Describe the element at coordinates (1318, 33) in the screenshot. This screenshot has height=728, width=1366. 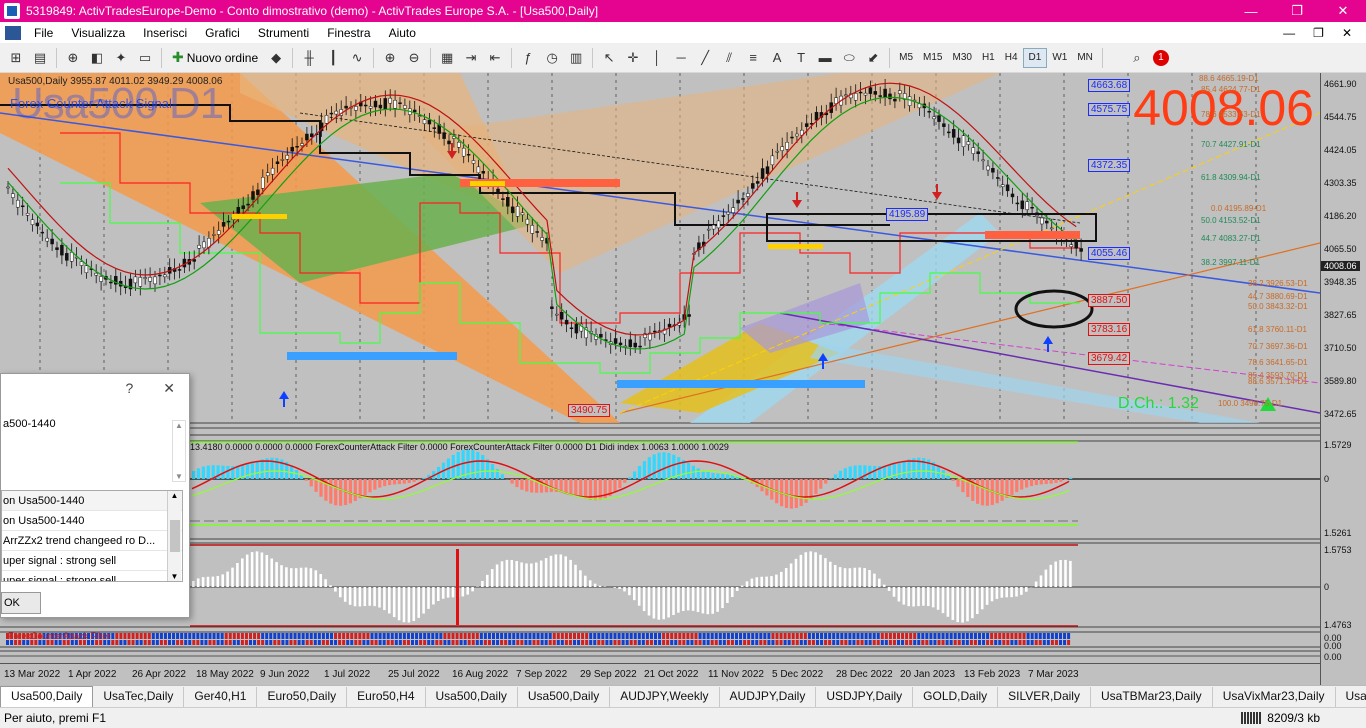
I see `mdi-restore-button: ❐` at that location.